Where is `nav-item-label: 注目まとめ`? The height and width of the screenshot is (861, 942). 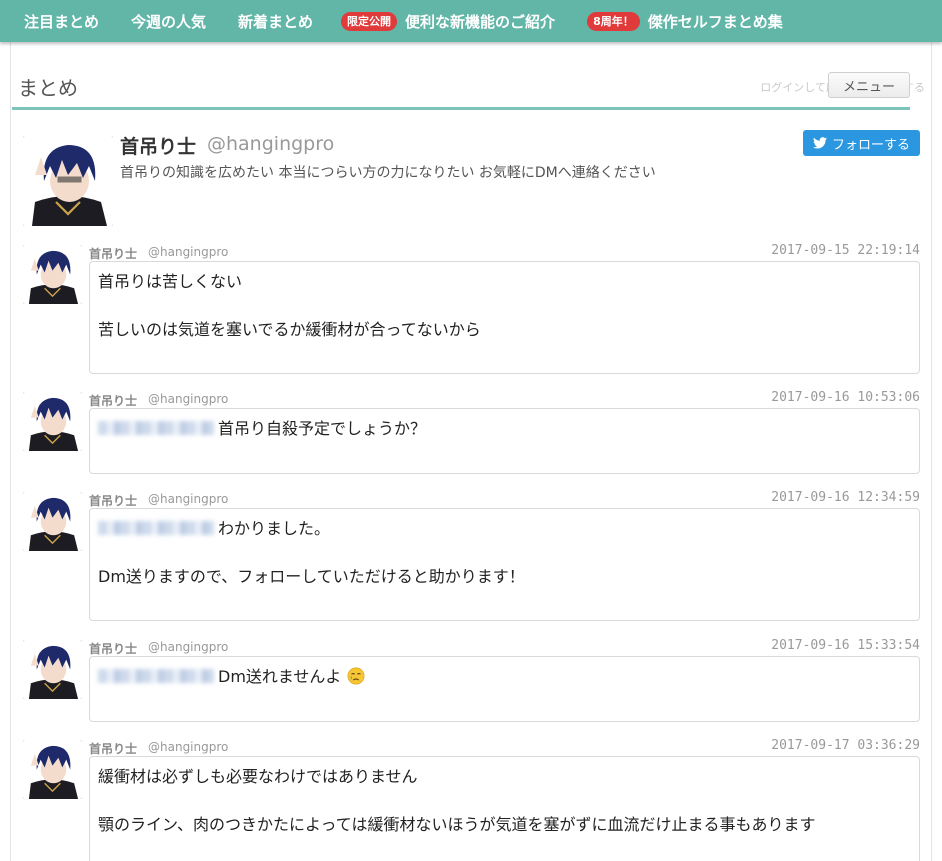
nav-item-label: 注目まとめ is located at coordinates (62, 21).